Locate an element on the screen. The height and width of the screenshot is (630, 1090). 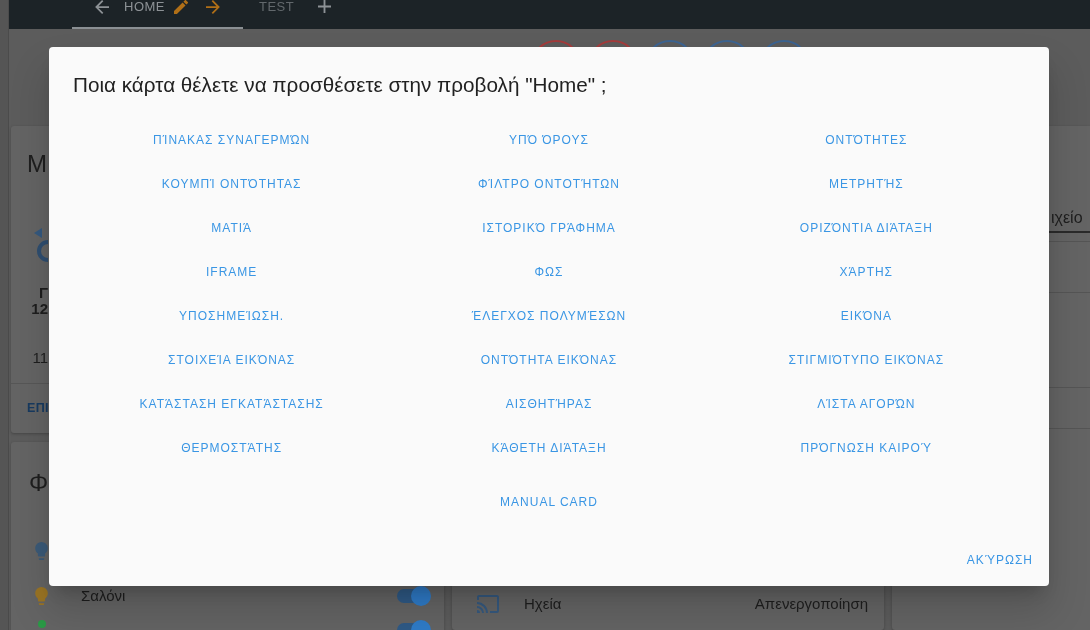
card-type-button: ΟΡΙΖΌΝΤΙΑ ΔΙΆΤΑΞΗ is located at coordinates (866, 228).